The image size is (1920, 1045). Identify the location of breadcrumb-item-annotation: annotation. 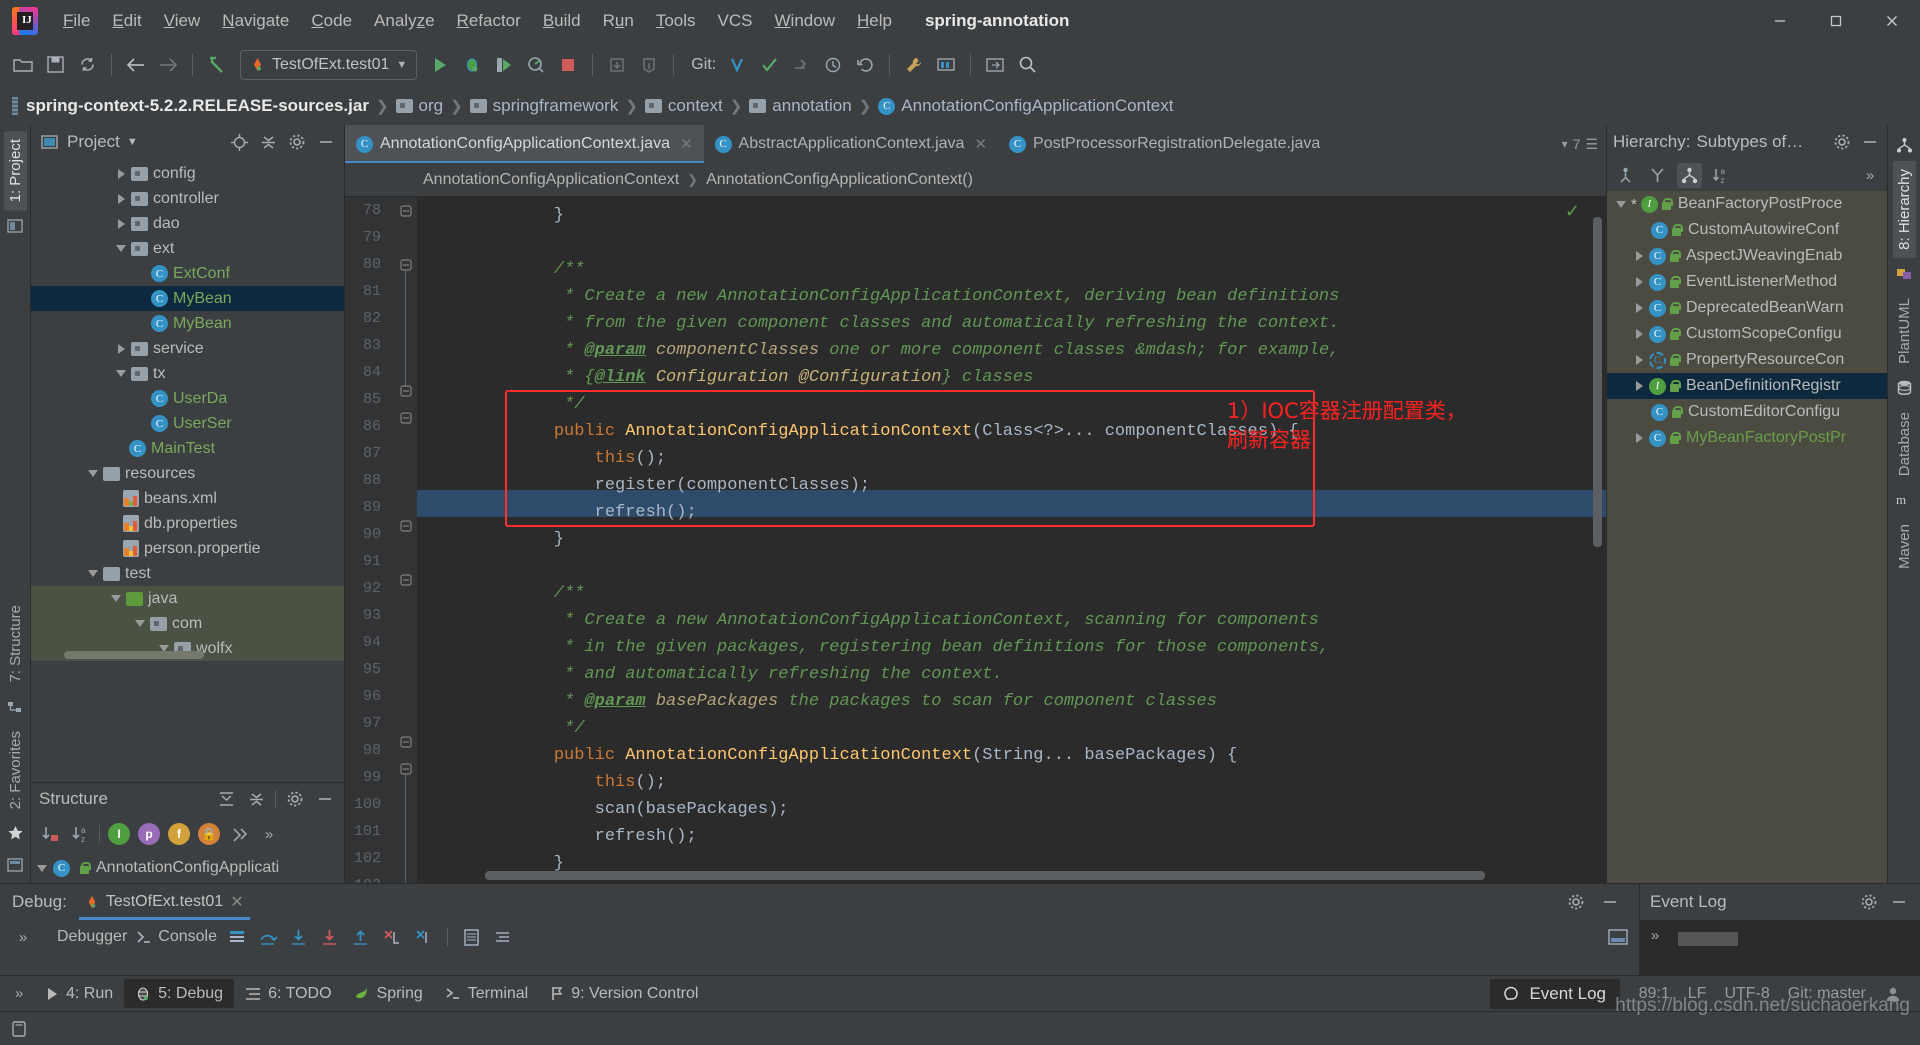
(800, 106).